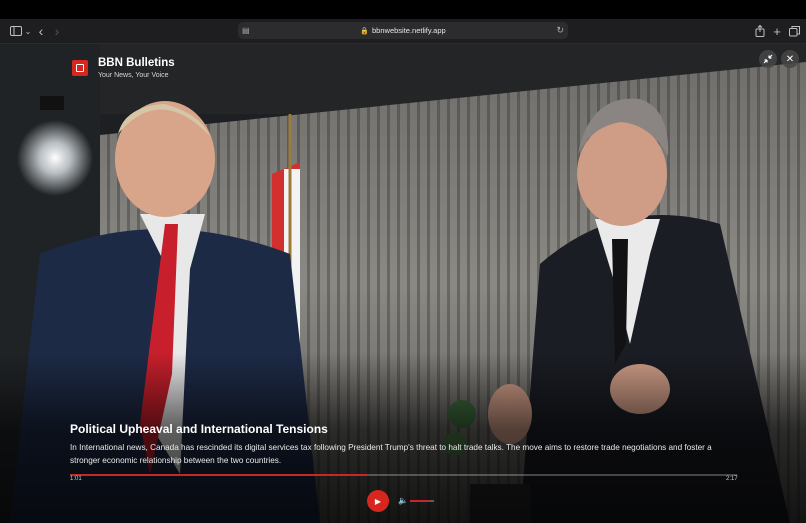 The image size is (806, 523). I want to click on close-button: ✕, so click(790, 59).